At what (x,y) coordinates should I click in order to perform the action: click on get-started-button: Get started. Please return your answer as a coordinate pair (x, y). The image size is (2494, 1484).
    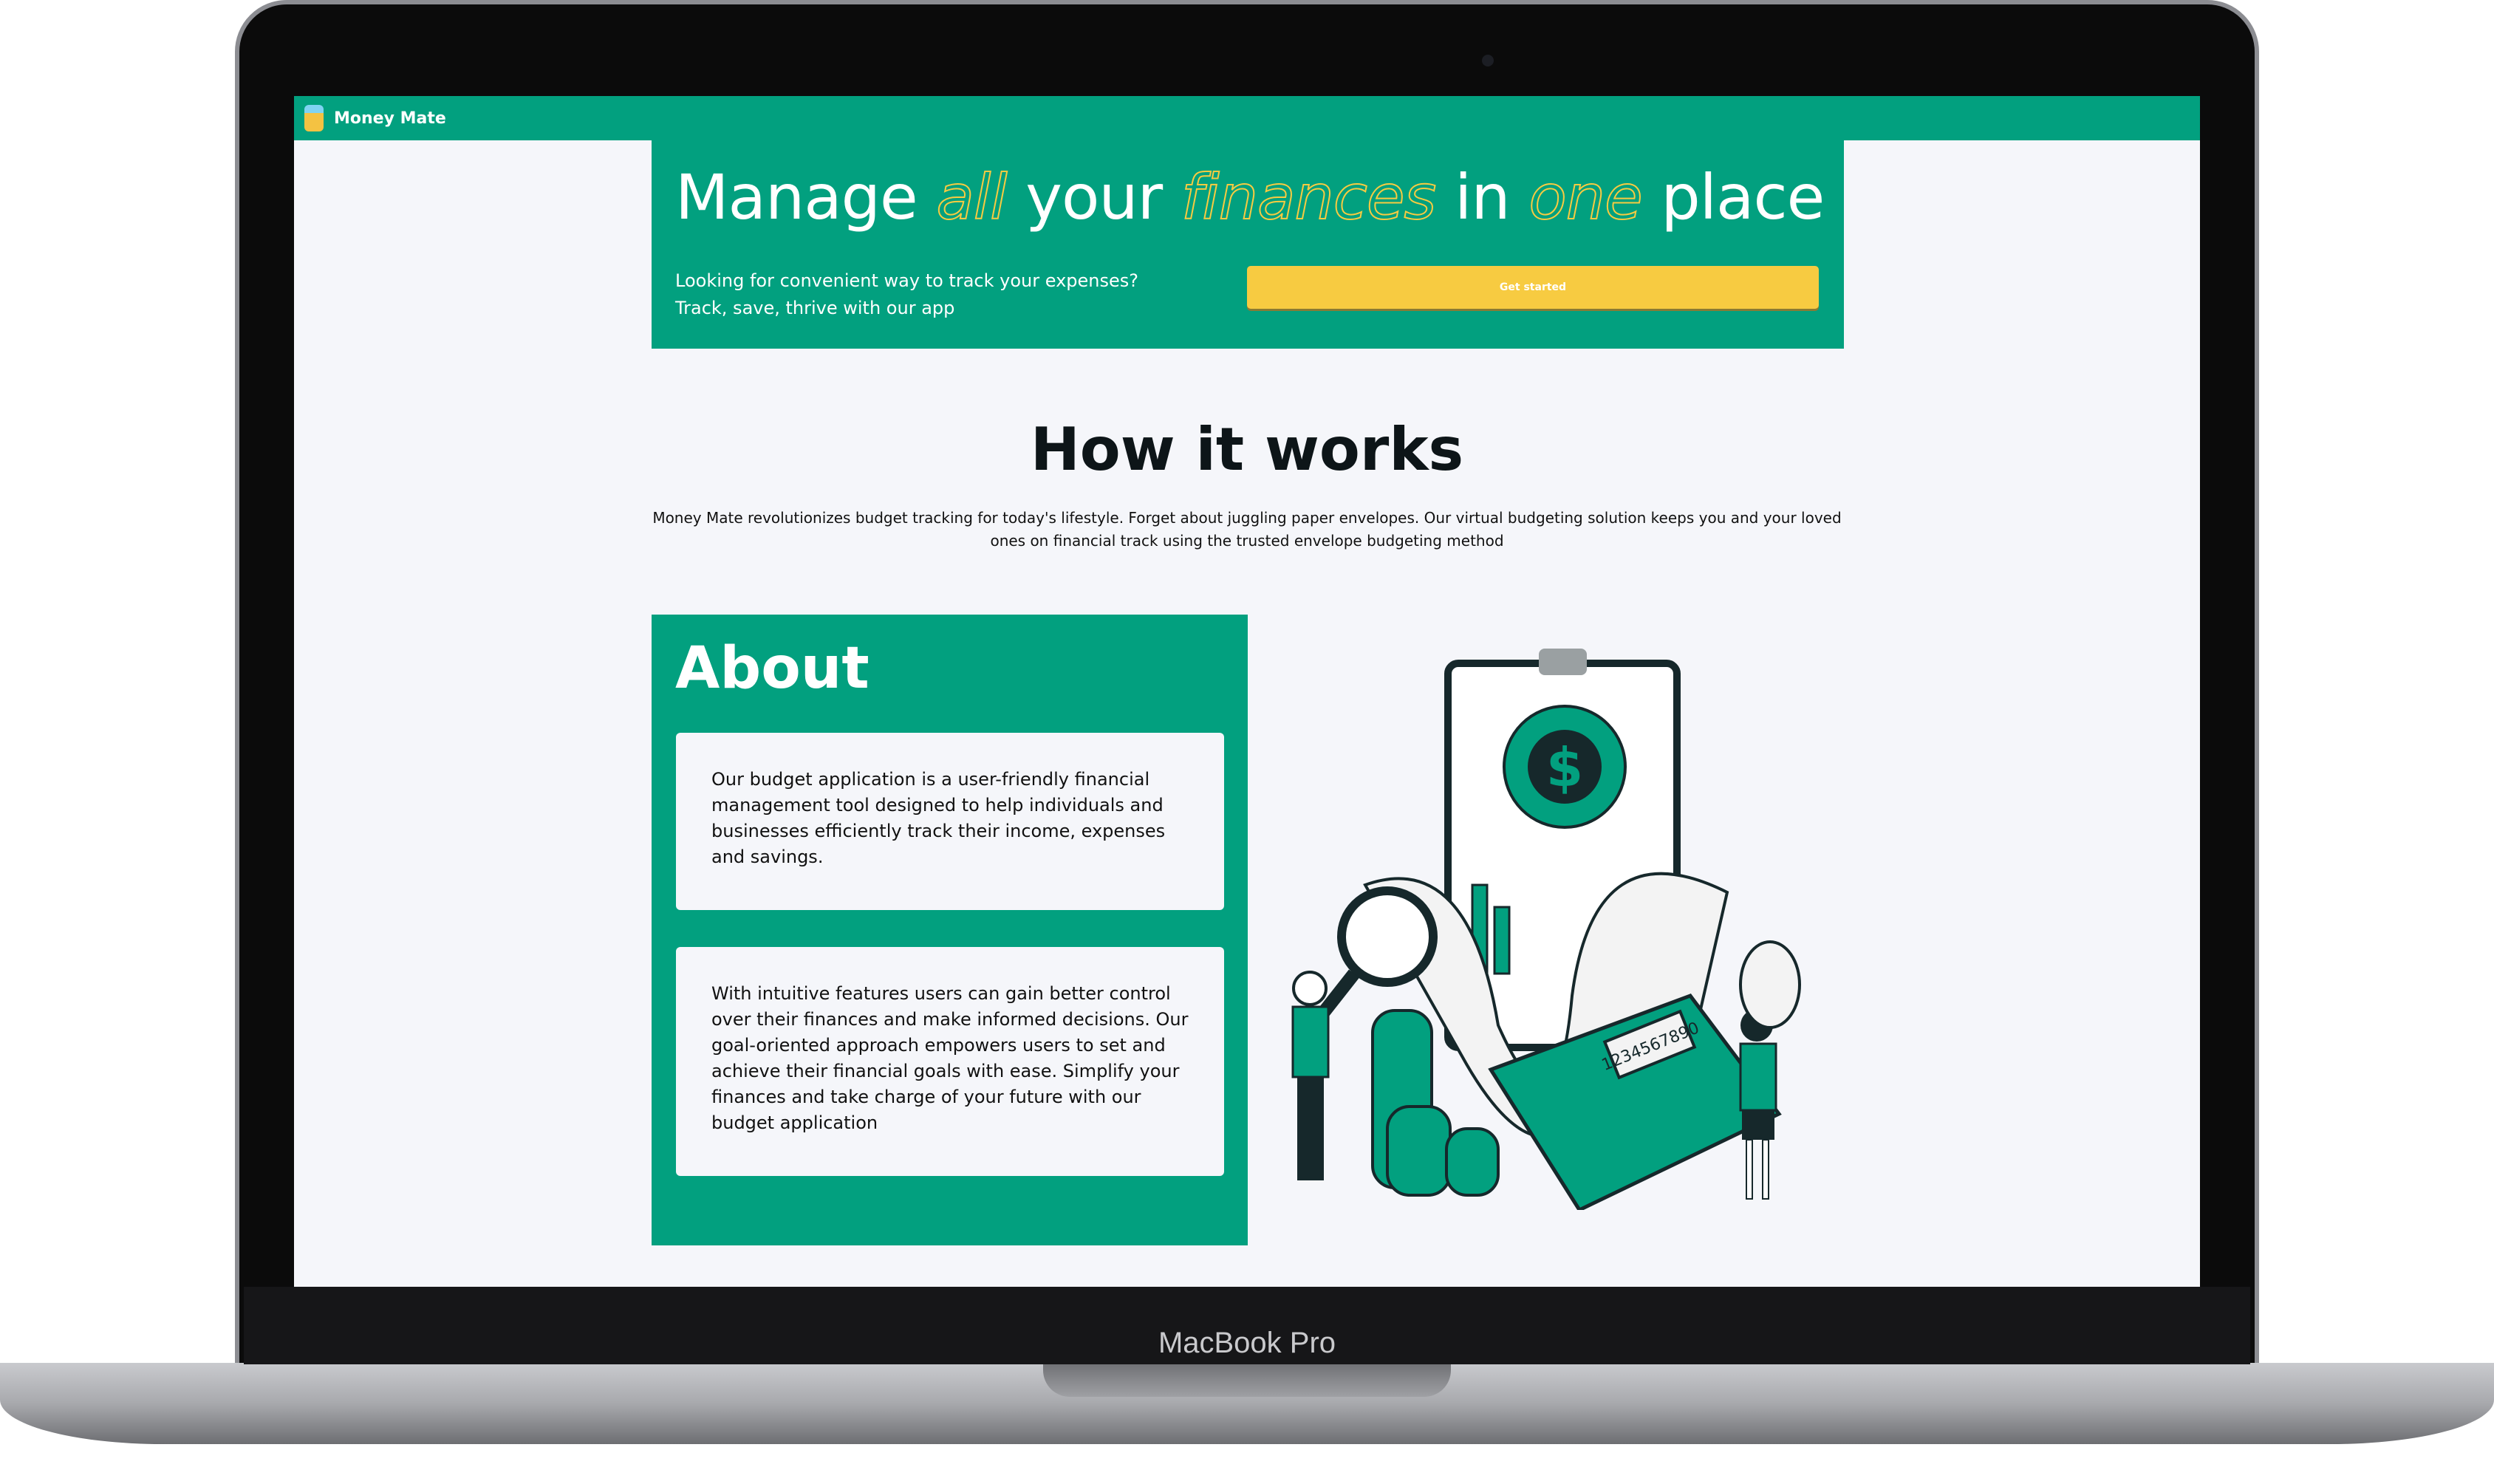
    Looking at the image, I should click on (1533, 288).